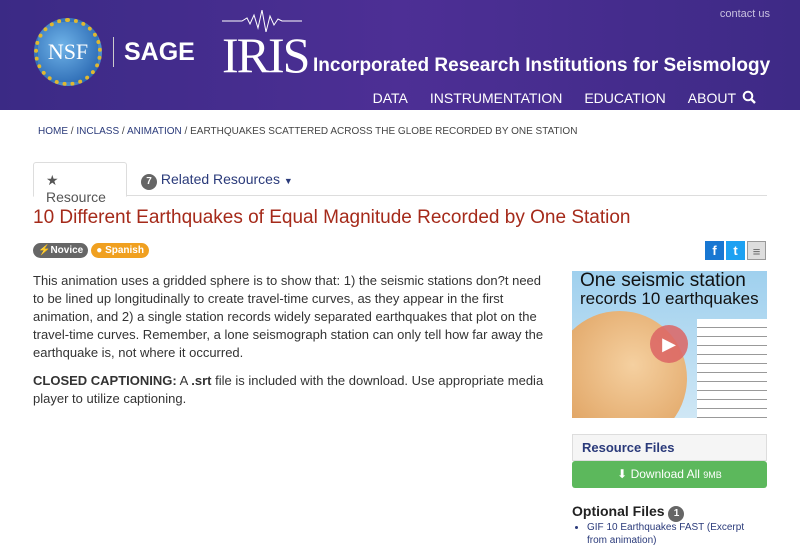 Image resolution: width=800 pixels, height=551 pixels. Describe the element at coordinates (622, 474) in the screenshot. I see `download-icon: ⬇` at that location.